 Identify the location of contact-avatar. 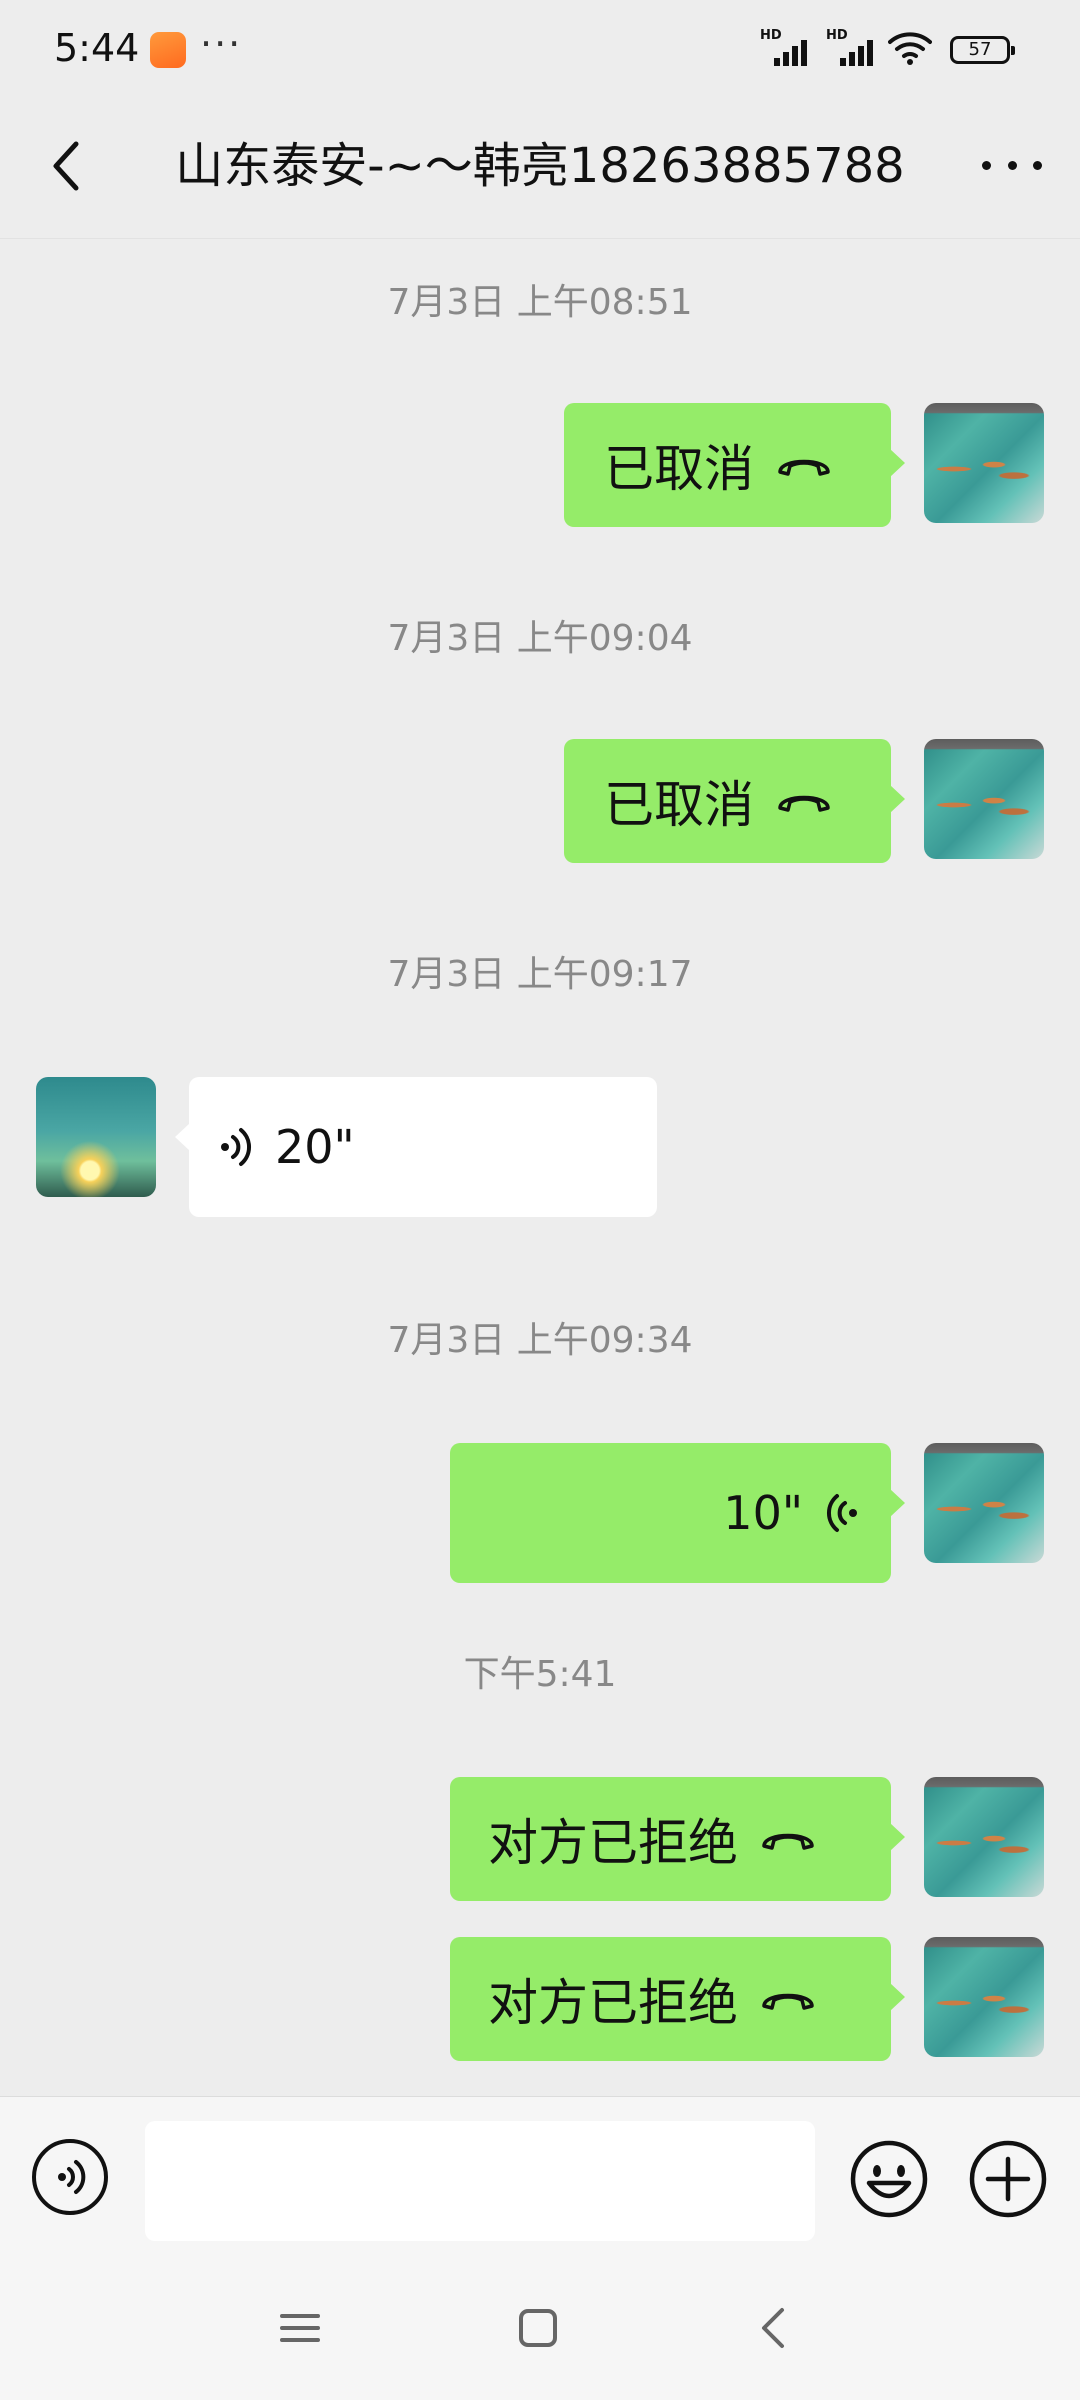
(96, 1137).